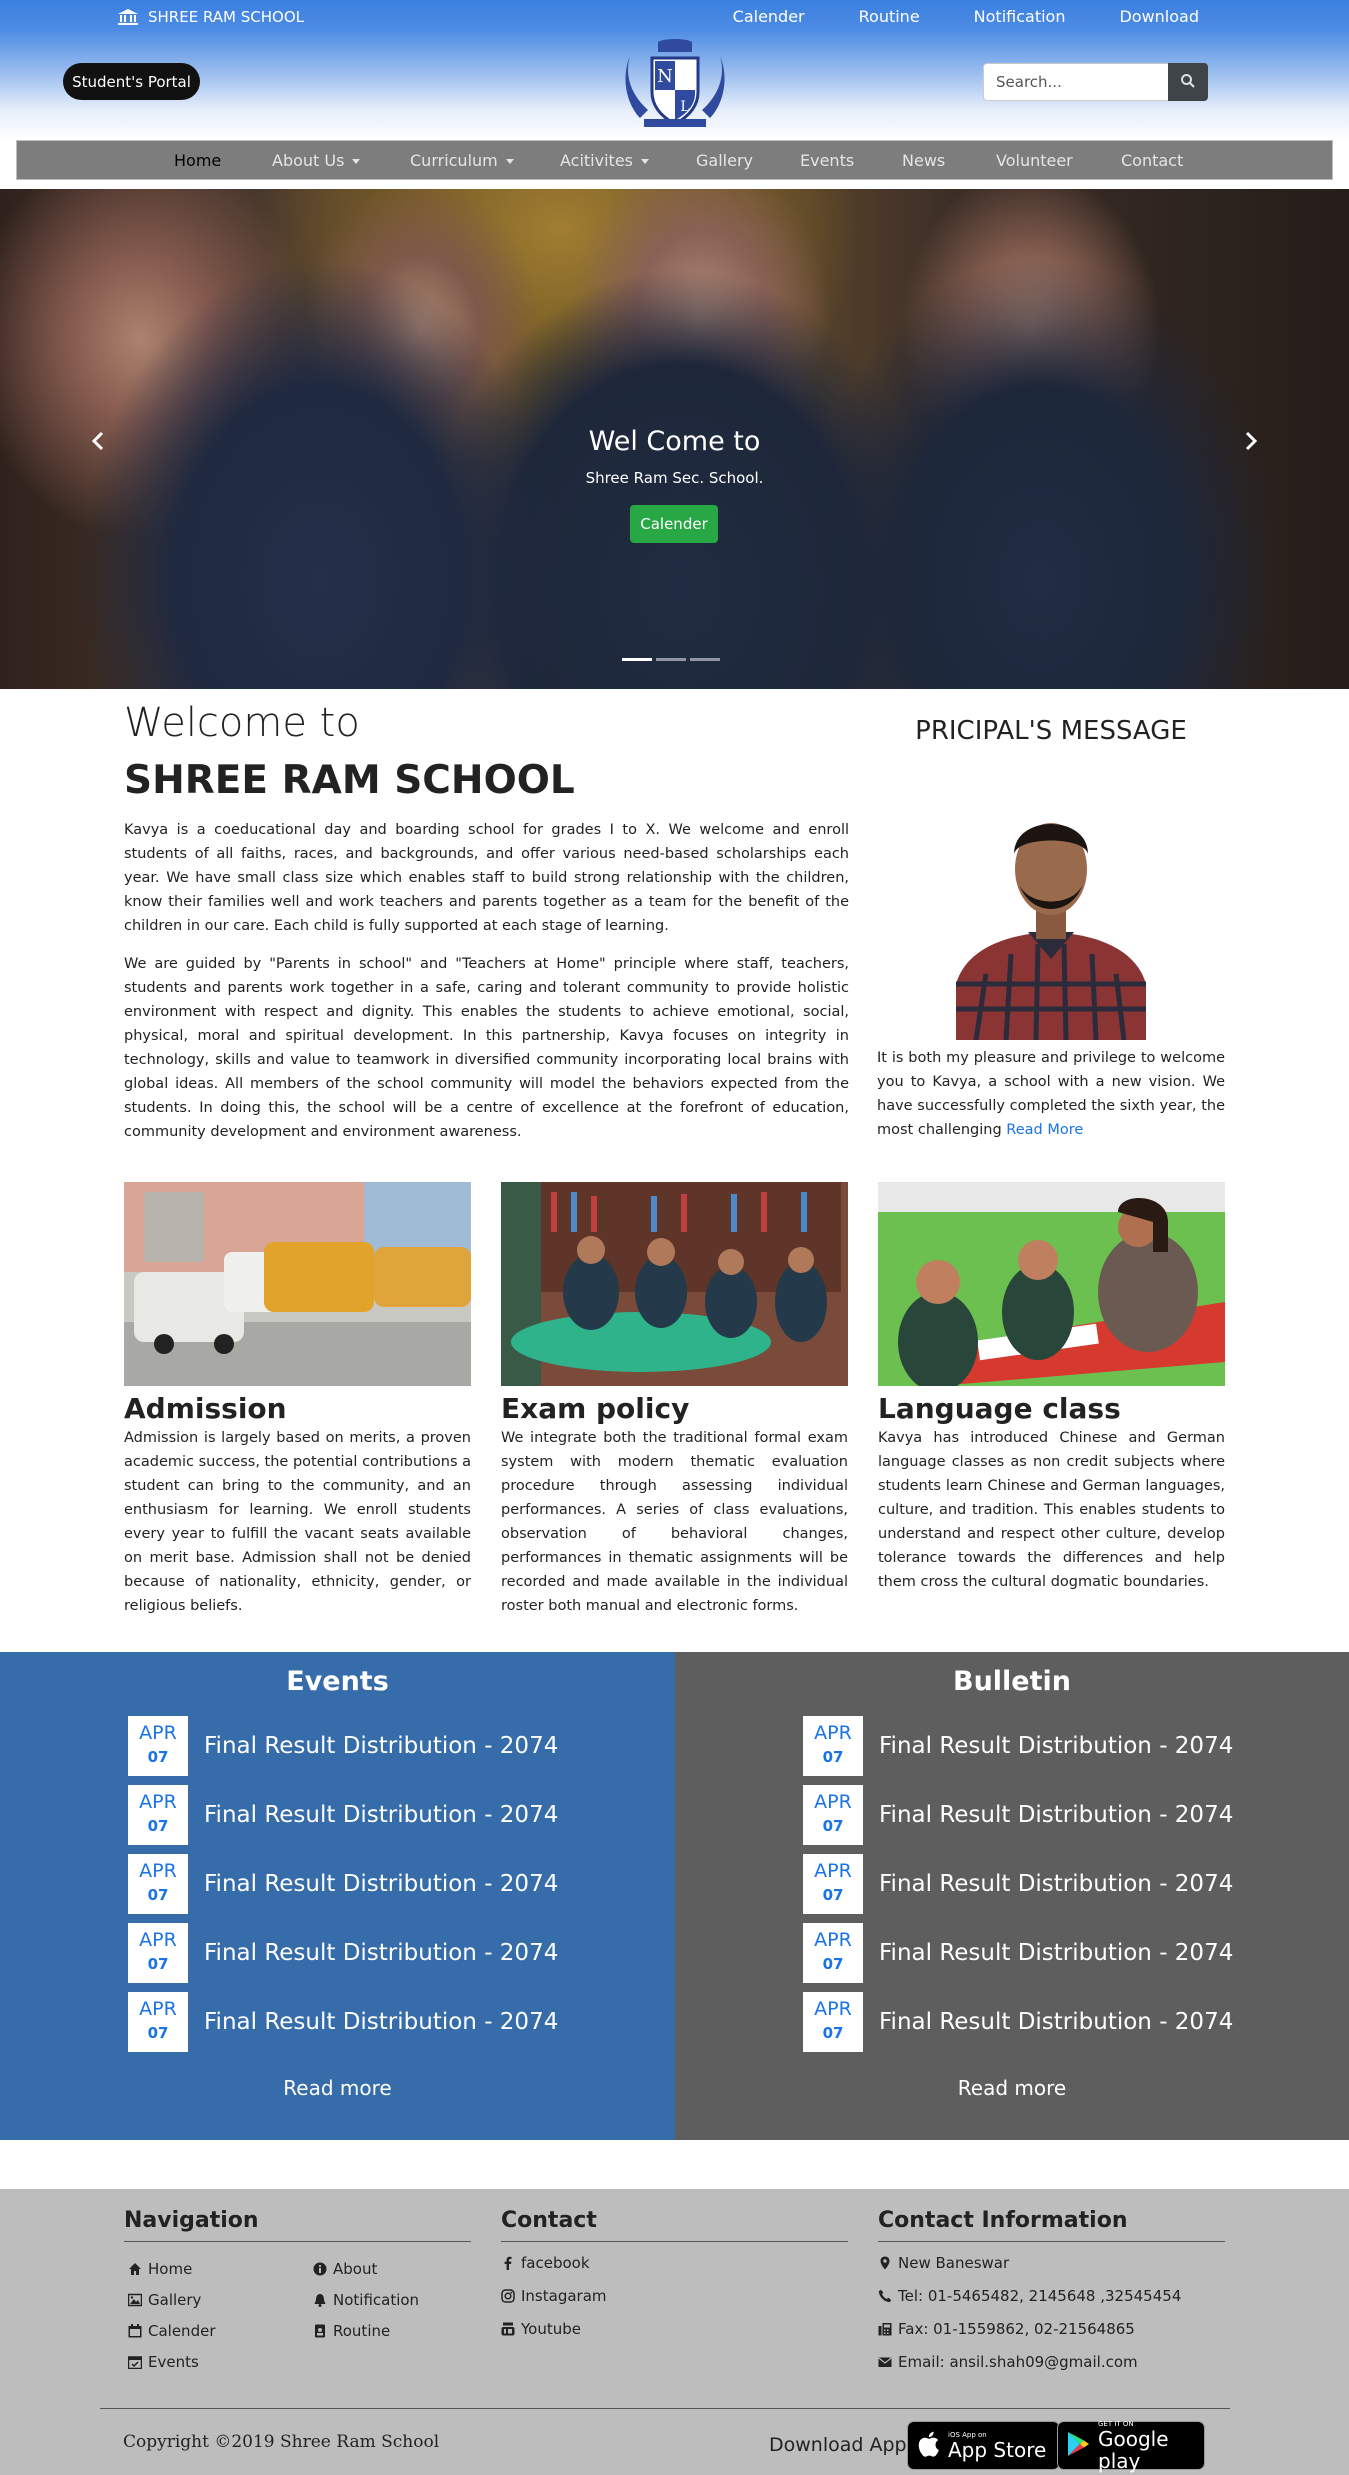 The width and height of the screenshot is (1349, 2475). I want to click on google-play-icon, so click(1078, 2446).